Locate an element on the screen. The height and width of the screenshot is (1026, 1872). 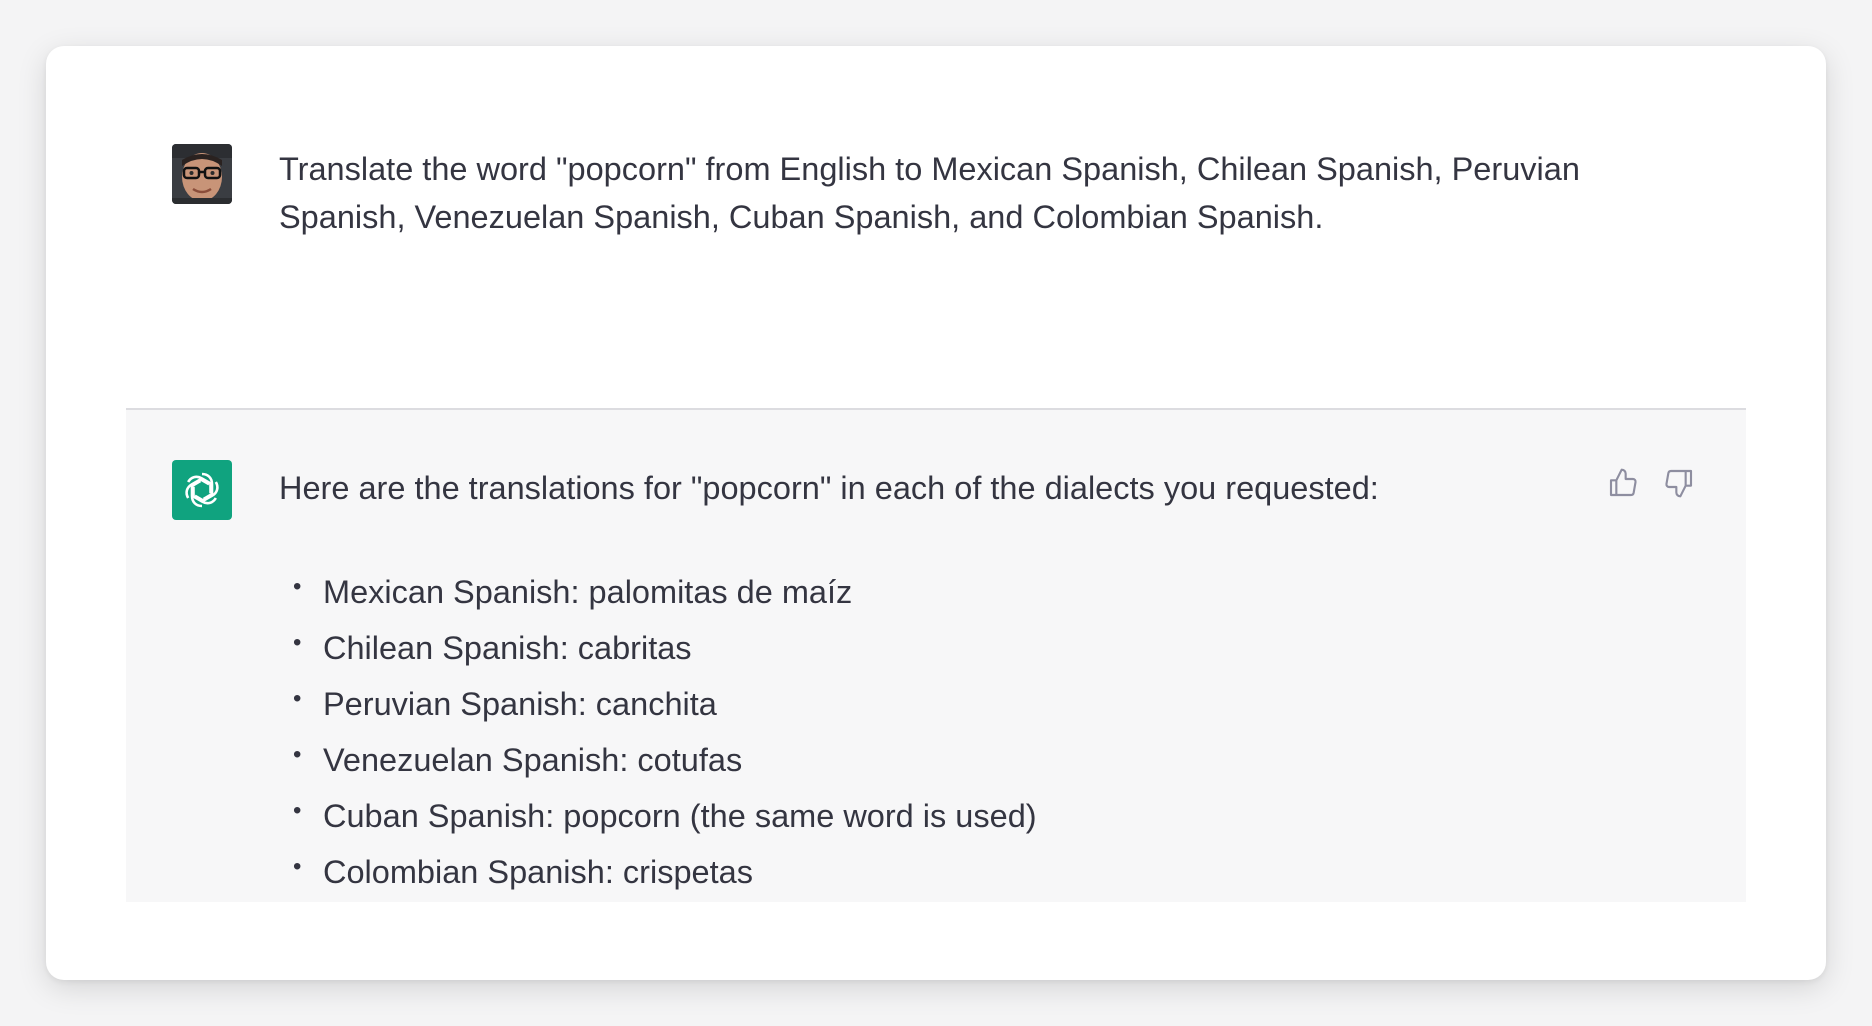
thumbs-down-button is located at coordinates (1679, 483).